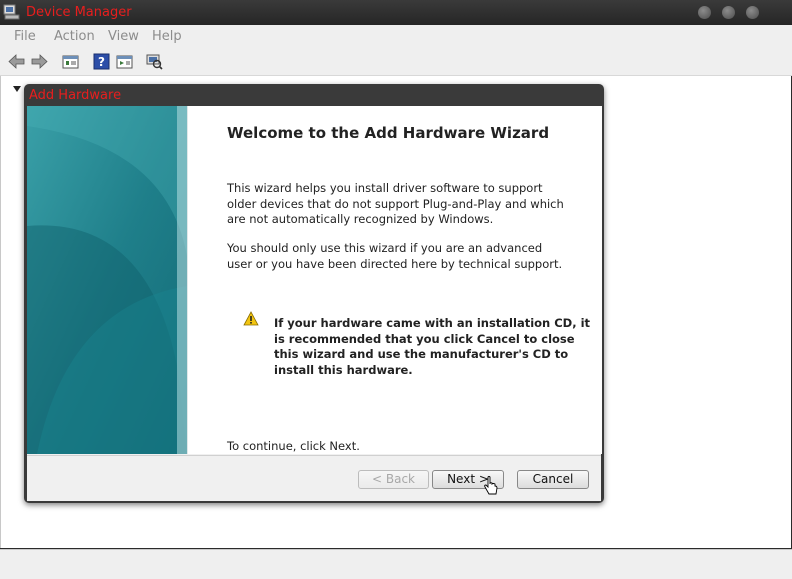 The image size is (792, 579). Describe the element at coordinates (728, 12) in the screenshot. I see `maximize-button` at that location.